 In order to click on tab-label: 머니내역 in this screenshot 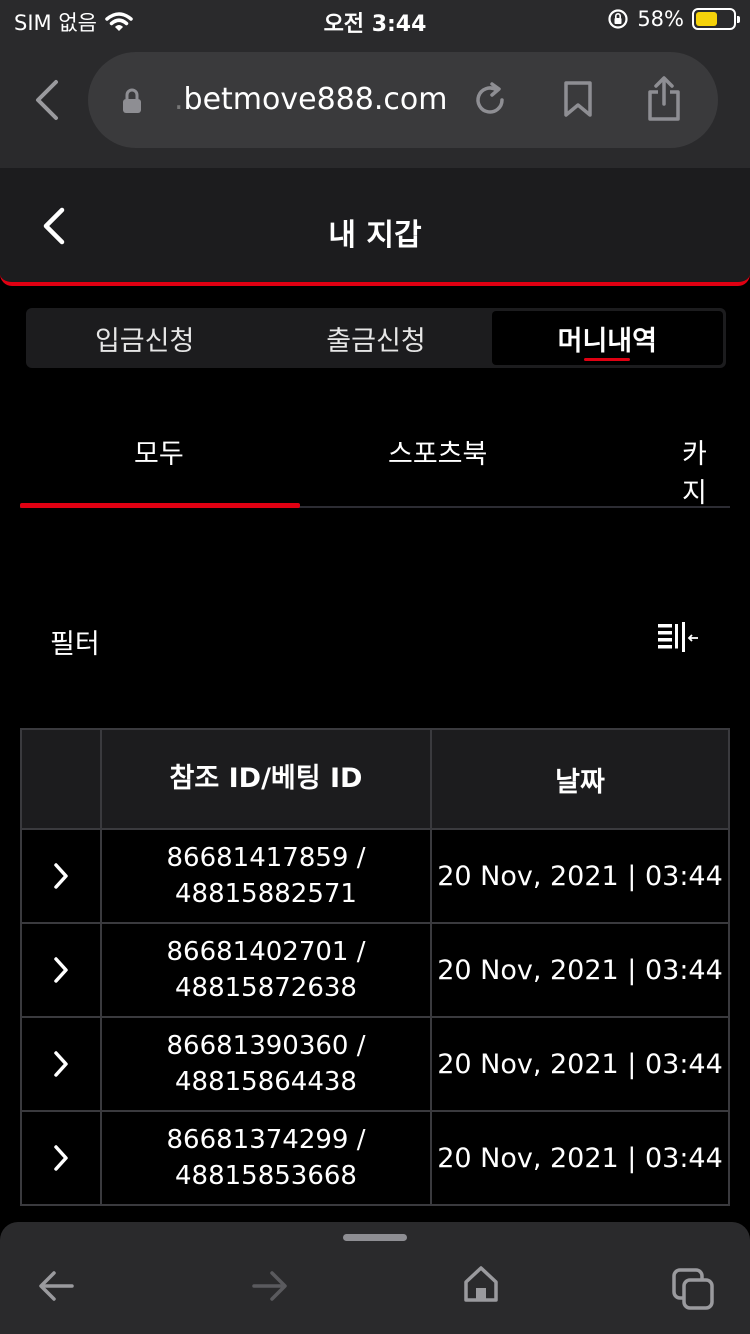, I will do `click(607, 341)`.